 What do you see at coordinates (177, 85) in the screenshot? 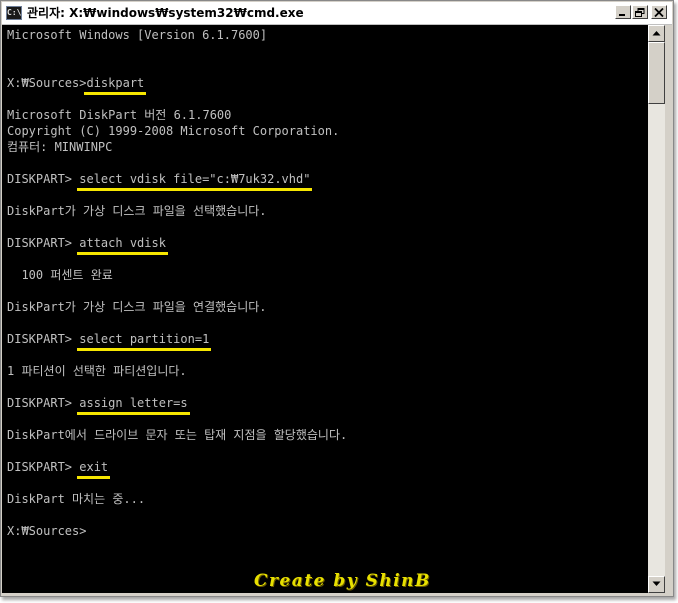
I see `console-line: X:₩Sources>diskpart` at bounding box center [177, 85].